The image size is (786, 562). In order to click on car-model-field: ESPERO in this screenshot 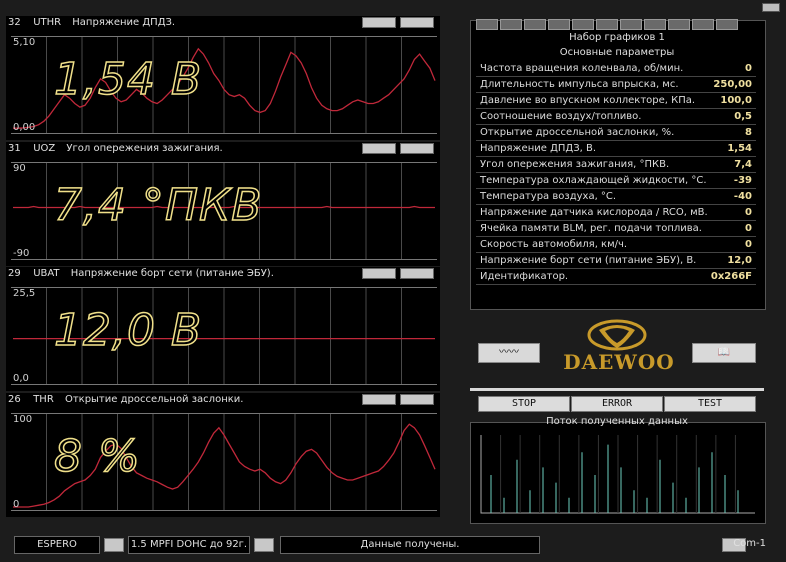, I will do `click(57, 545)`.